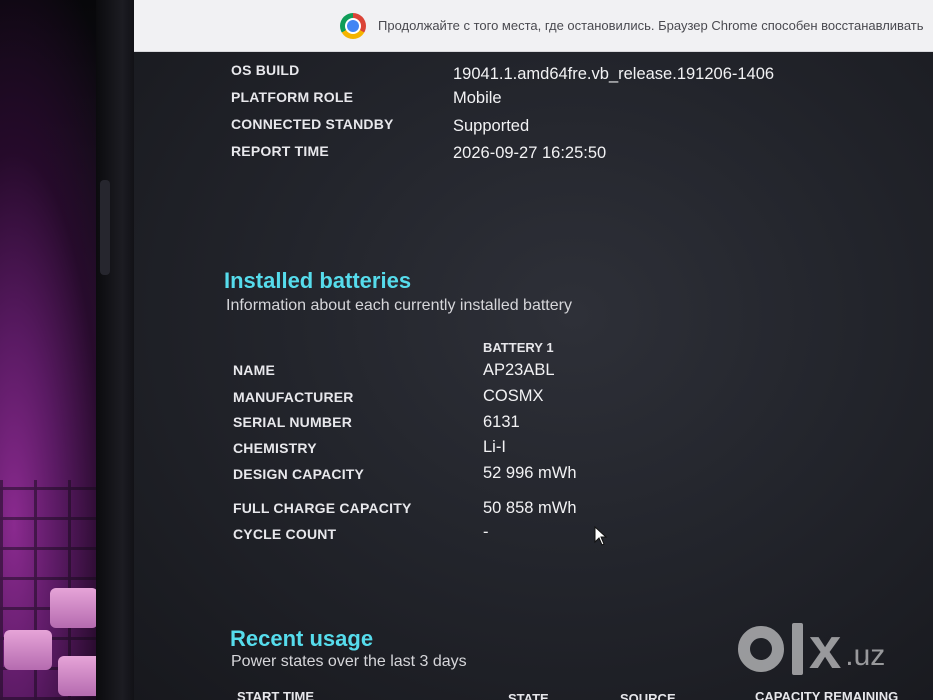 This screenshot has height=700, width=933. What do you see at coordinates (827, 694) in the screenshot?
I see `capacity-remaining-column-header: CAPACITY REMAINING` at bounding box center [827, 694].